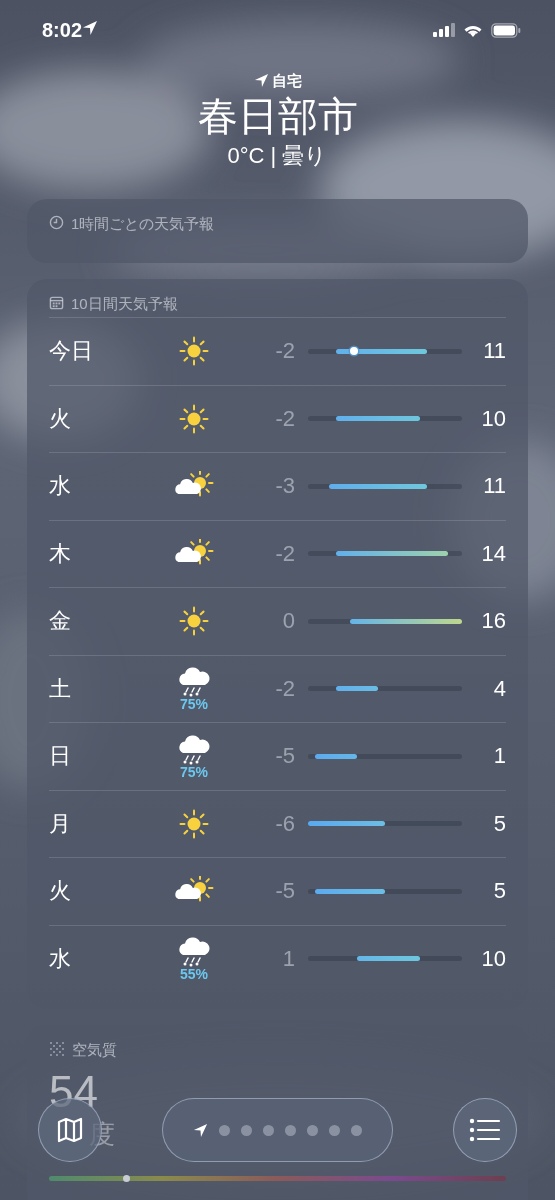 This screenshot has width=555, height=1200. I want to click on low-temperature: -3, so click(284, 486).